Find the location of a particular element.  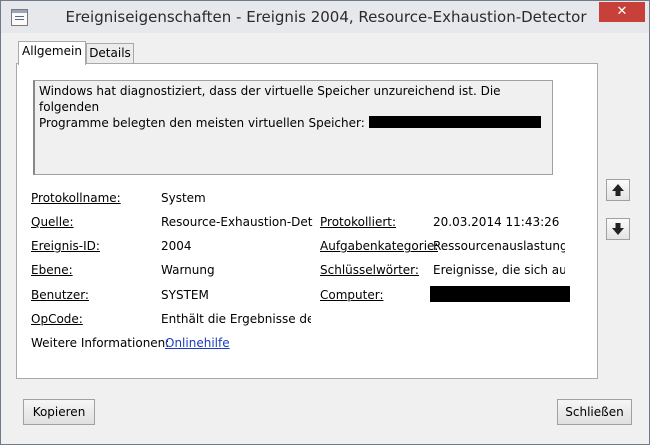

tab-allgemein: Allgemein is located at coordinates (52, 53).